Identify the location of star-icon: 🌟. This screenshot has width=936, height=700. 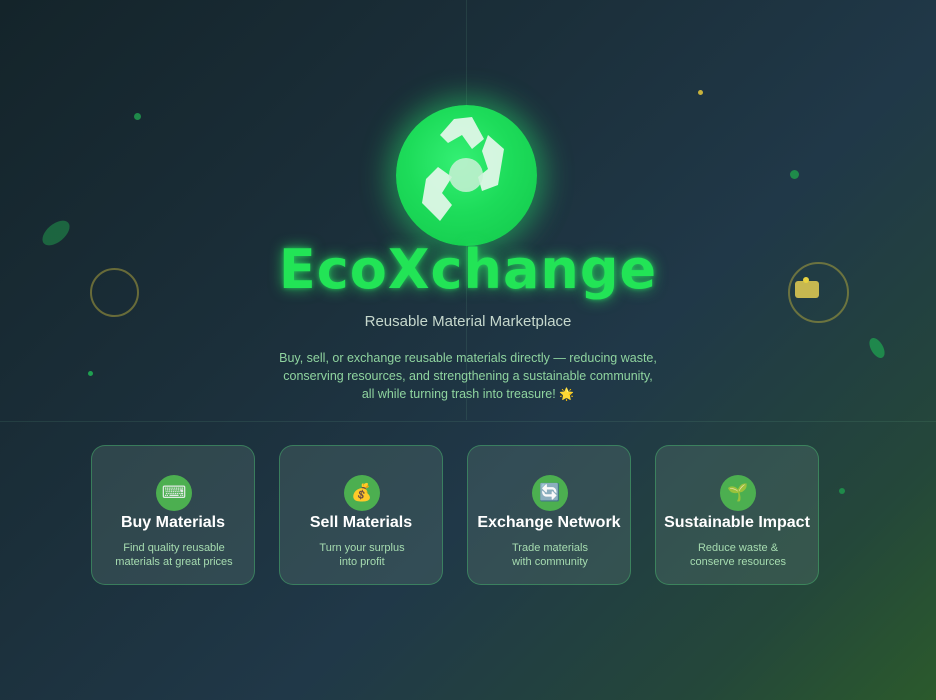
(567, 394).